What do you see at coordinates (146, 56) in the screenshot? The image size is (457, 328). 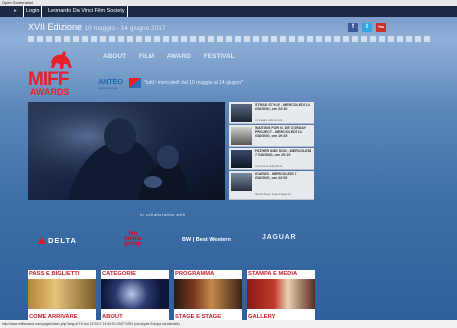 I see `nav-film: FILM` at bounding box center [146, 56].